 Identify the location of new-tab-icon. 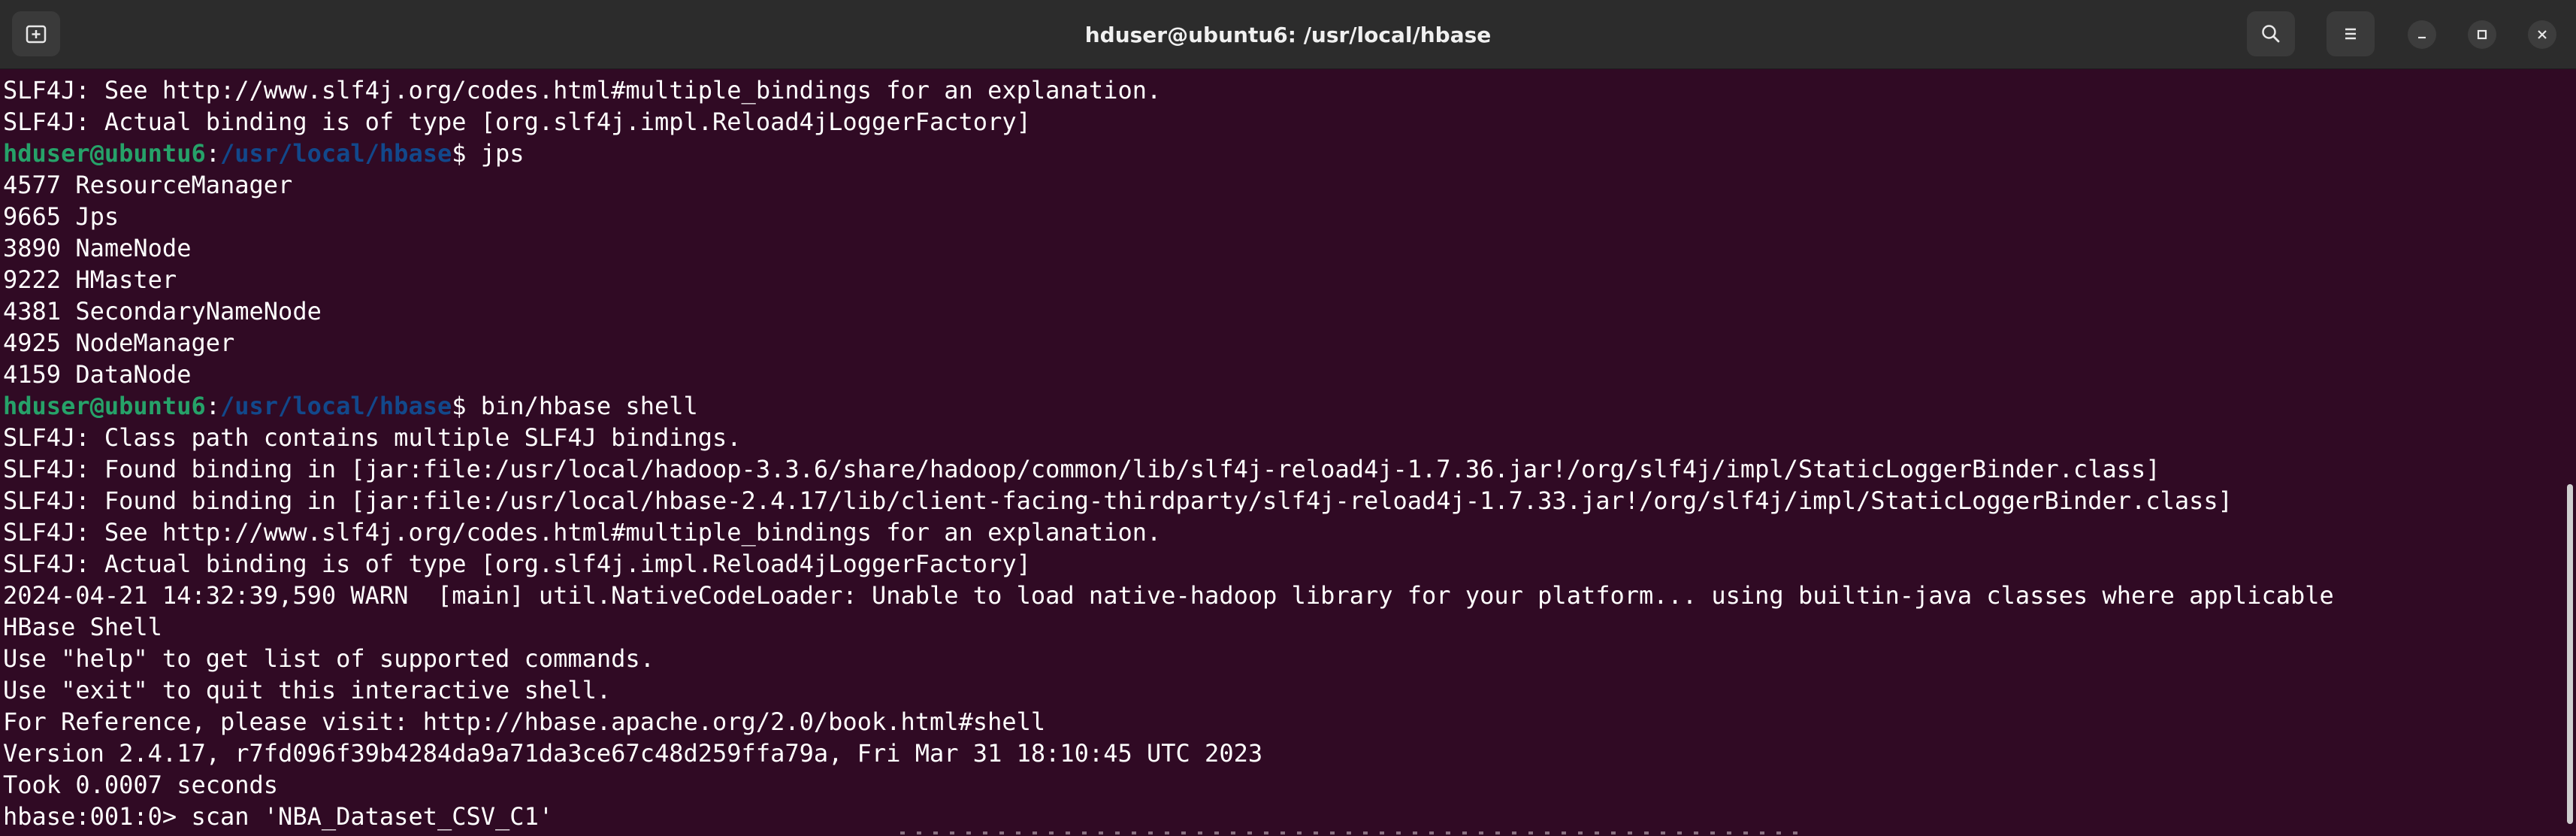
(36, 34).